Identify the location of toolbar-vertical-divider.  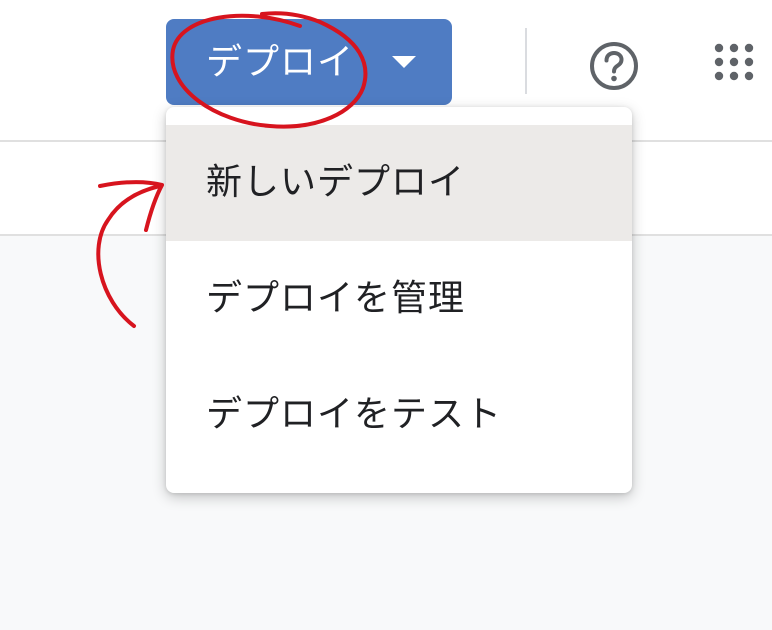
(526, 61).